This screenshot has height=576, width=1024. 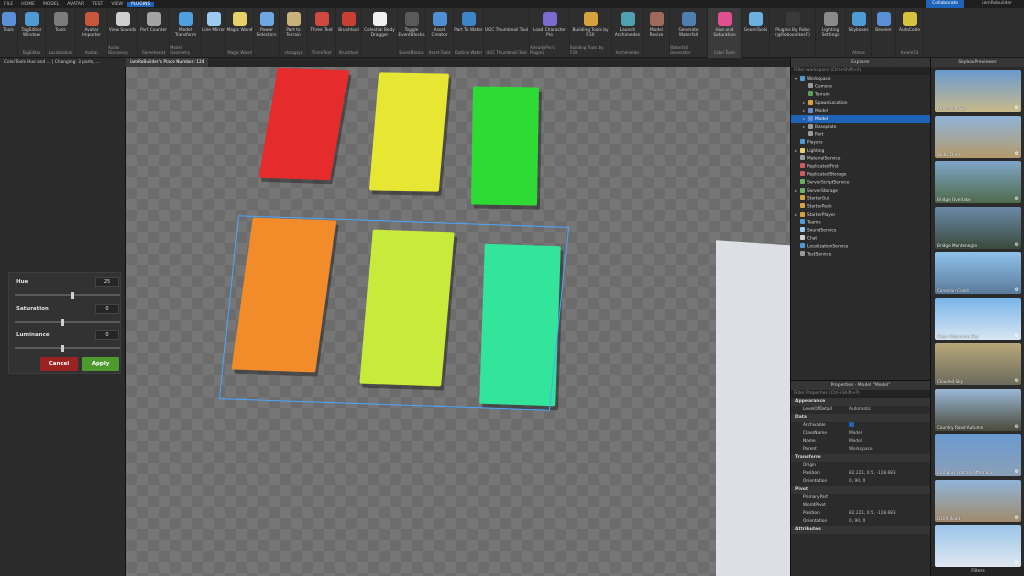 What do you see at coordinates (851, 424) in the screenshot?
I see `checkbox-icon` at bounding box center [851, 424].